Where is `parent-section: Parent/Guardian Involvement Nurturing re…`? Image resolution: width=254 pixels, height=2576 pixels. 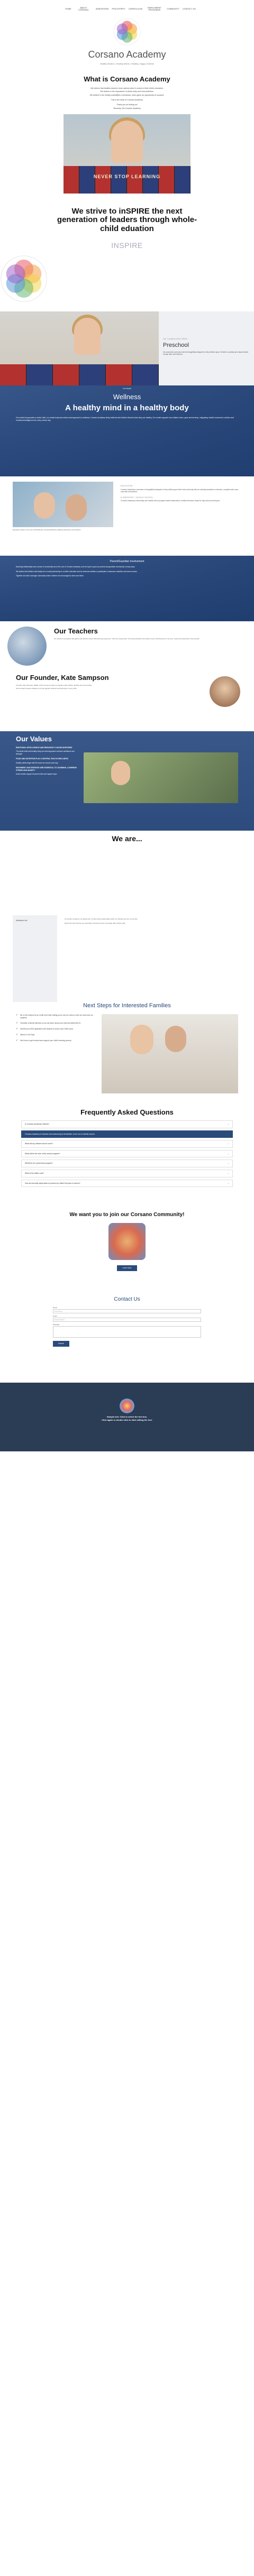 parent-section: Parent/Guardian Involvement Nurturing re… is located at coordinates (127, 589).